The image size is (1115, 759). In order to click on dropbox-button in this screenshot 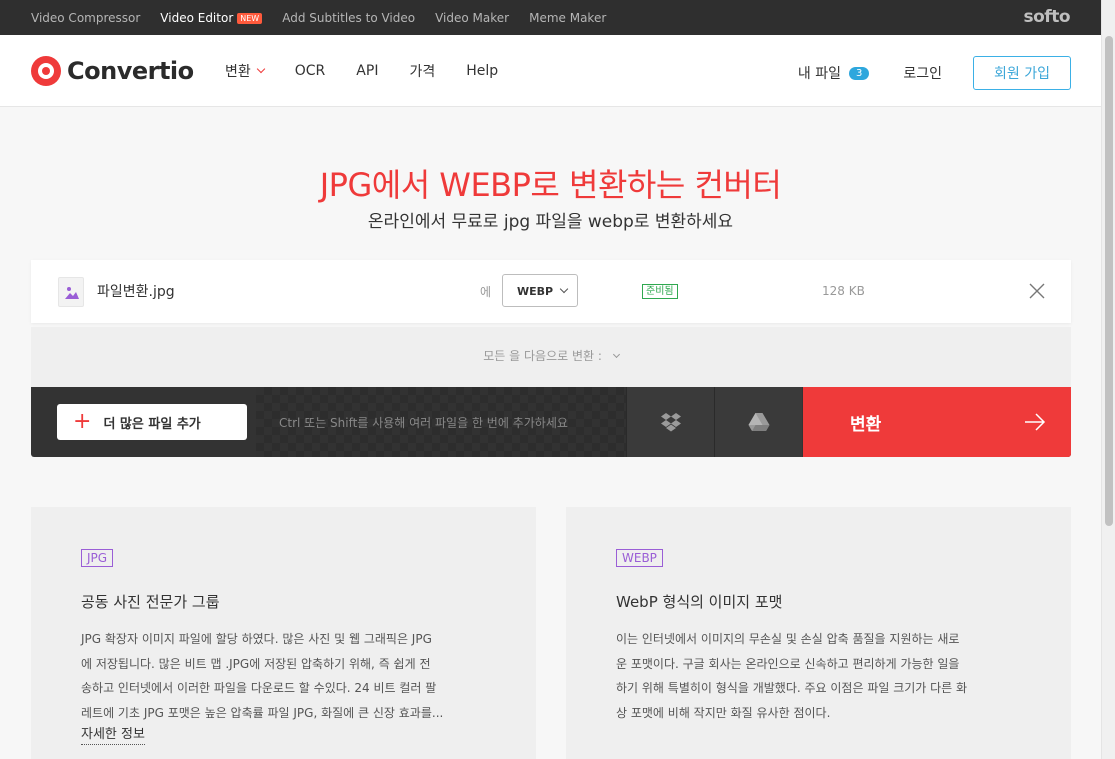, I will do `click(670, 422)`.